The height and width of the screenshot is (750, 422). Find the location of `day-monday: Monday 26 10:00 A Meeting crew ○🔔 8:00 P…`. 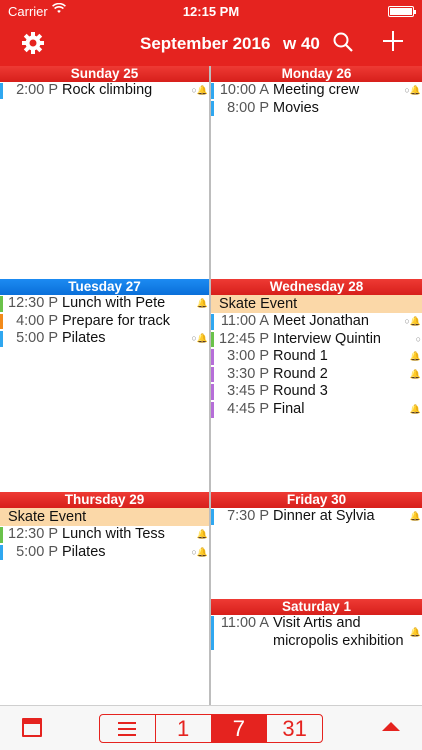

day-monday: Monday 26 10:00 A Meeting crew ○🔔 8:00 P… is located at coordinates (316, 172).